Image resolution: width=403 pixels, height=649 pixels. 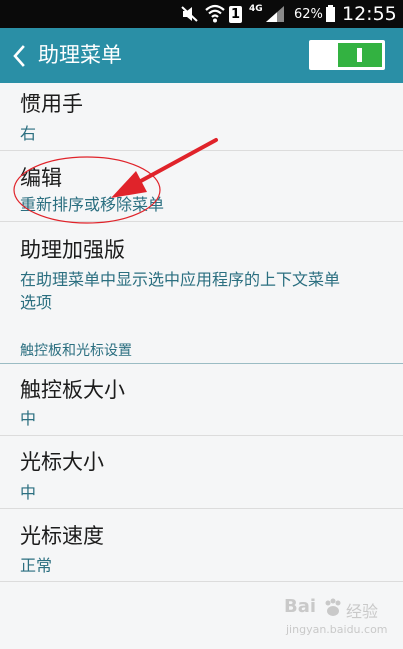 I want to click on list-item-subtitle-line2: 选项, so click(x=36, y=302).